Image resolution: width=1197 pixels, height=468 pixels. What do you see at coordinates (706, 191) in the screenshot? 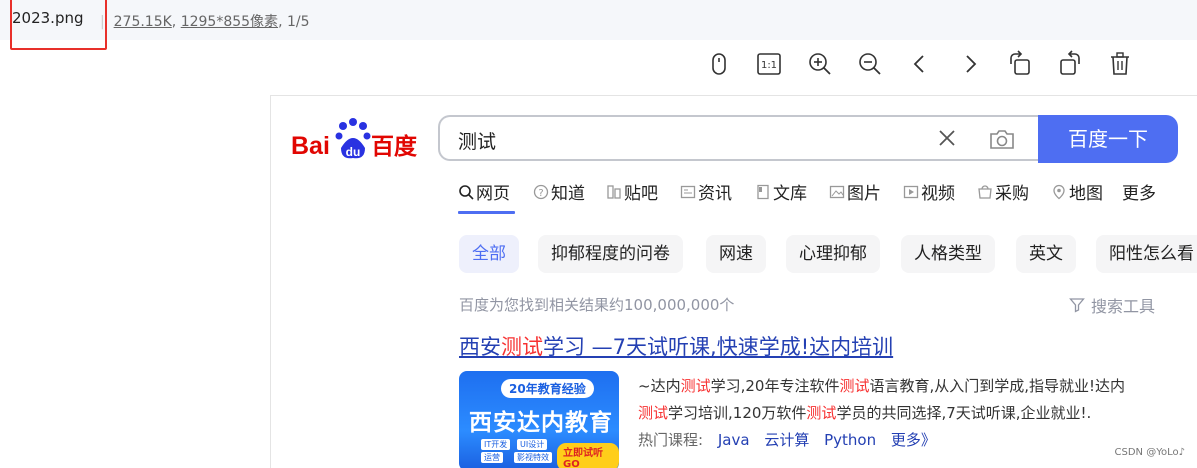
I see `tab-news: 资讯` at bounding box center [706, 191].